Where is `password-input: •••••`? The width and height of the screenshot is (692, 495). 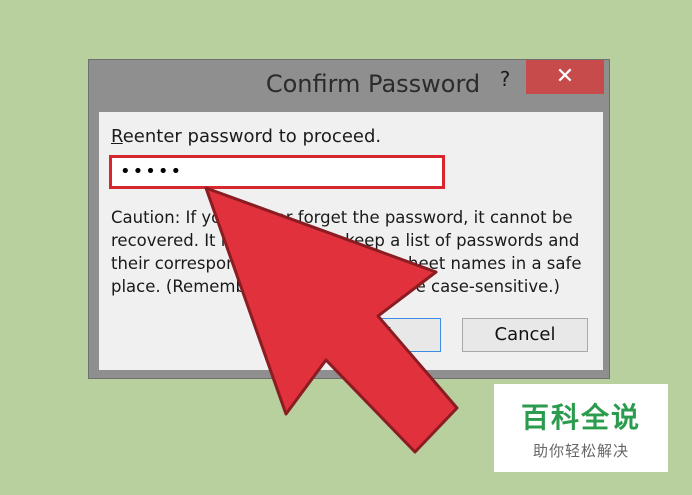
password-input: ••••• is located at coordinates (277, 172).